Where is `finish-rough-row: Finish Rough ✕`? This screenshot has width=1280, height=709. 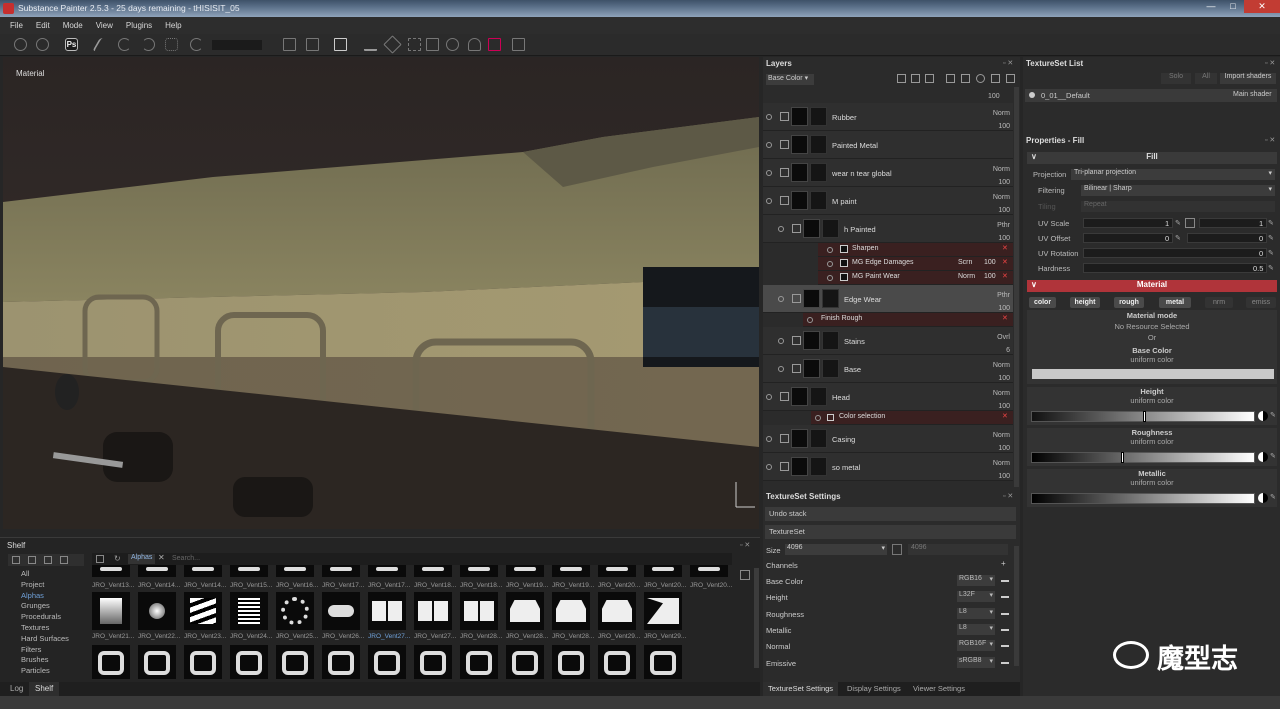 finish-rough-row: Finish Rough ✕ is located at coordinates (908, 320).